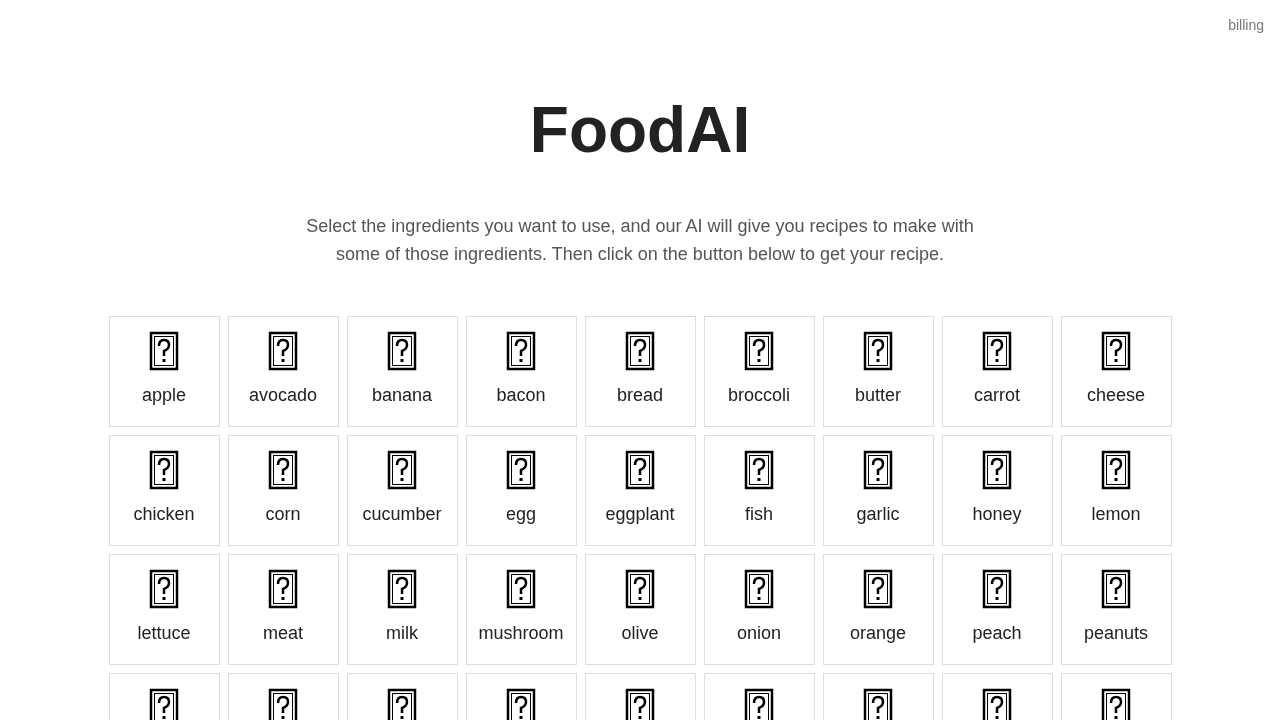  I want to click on ingredient-label: egg, so click(520, 514).